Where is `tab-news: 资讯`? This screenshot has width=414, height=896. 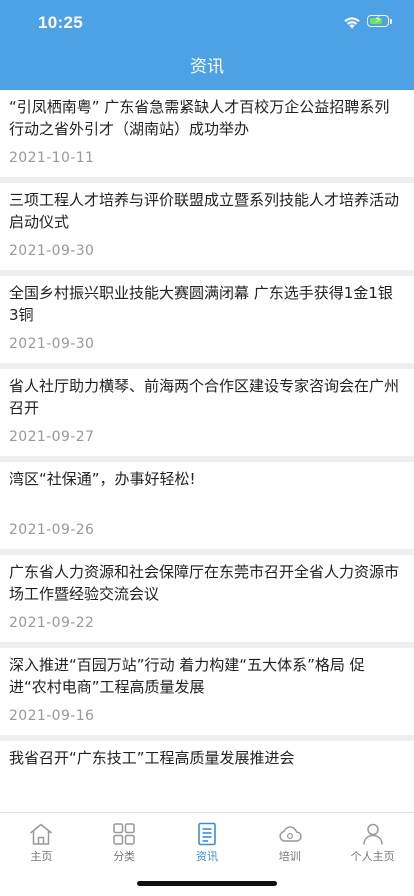
tab-news: 资讯 is located at coordinates (207, 840).